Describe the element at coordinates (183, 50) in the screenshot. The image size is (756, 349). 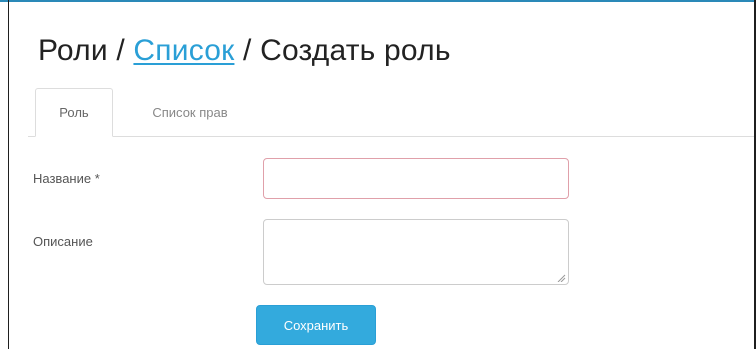
I see `breadcrumb-list-link: Список` at that location.